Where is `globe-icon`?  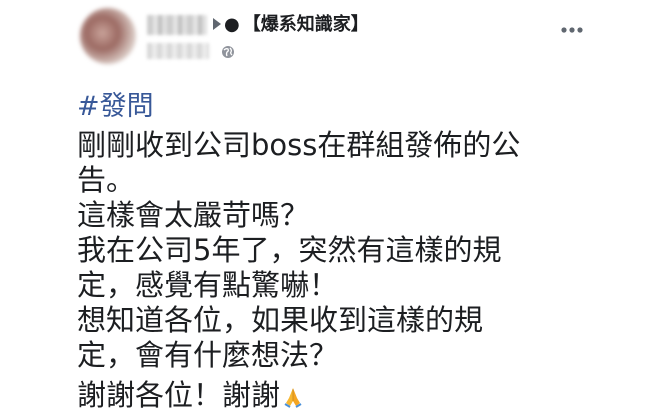 globe-icon is located at coordinates (228, 52).